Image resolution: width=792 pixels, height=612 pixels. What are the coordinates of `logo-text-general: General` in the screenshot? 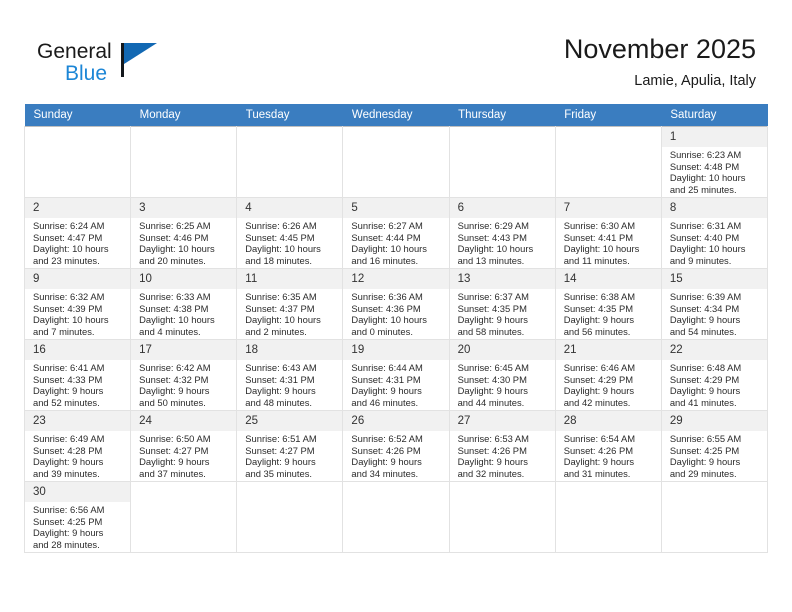 It's located at (74, 51).